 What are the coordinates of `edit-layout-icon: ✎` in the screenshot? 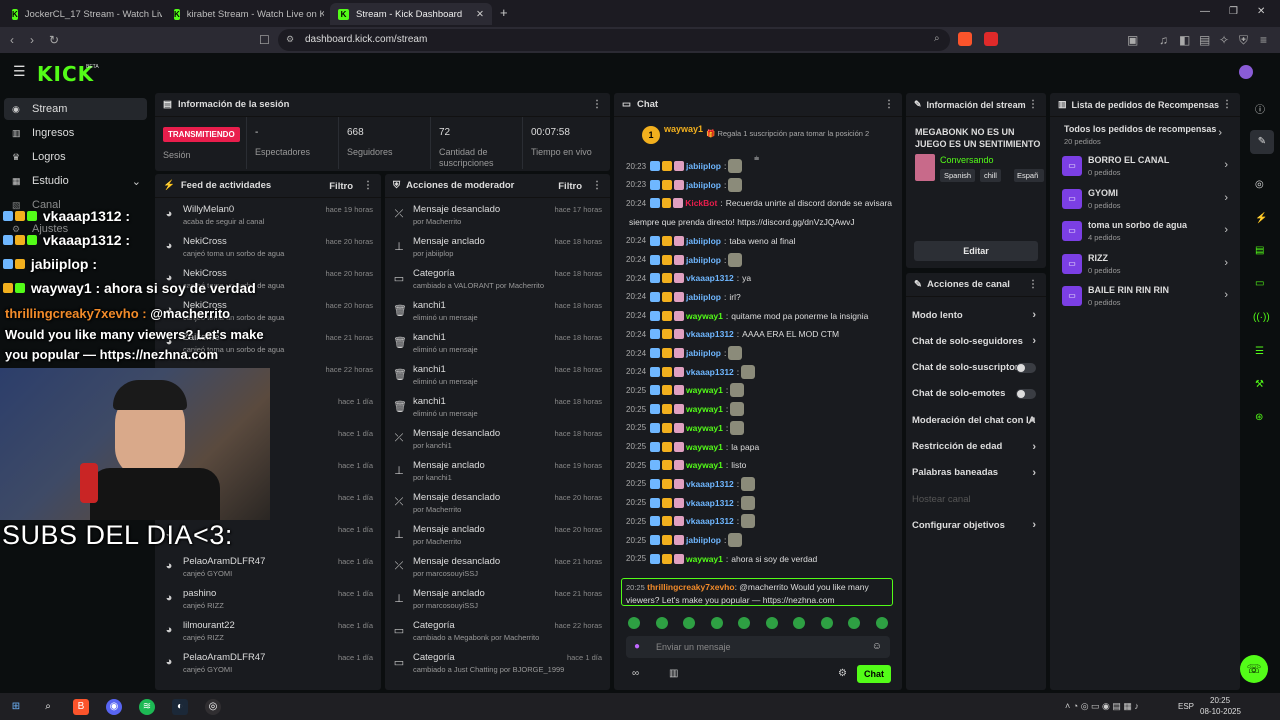 It's located at (1262, 142).